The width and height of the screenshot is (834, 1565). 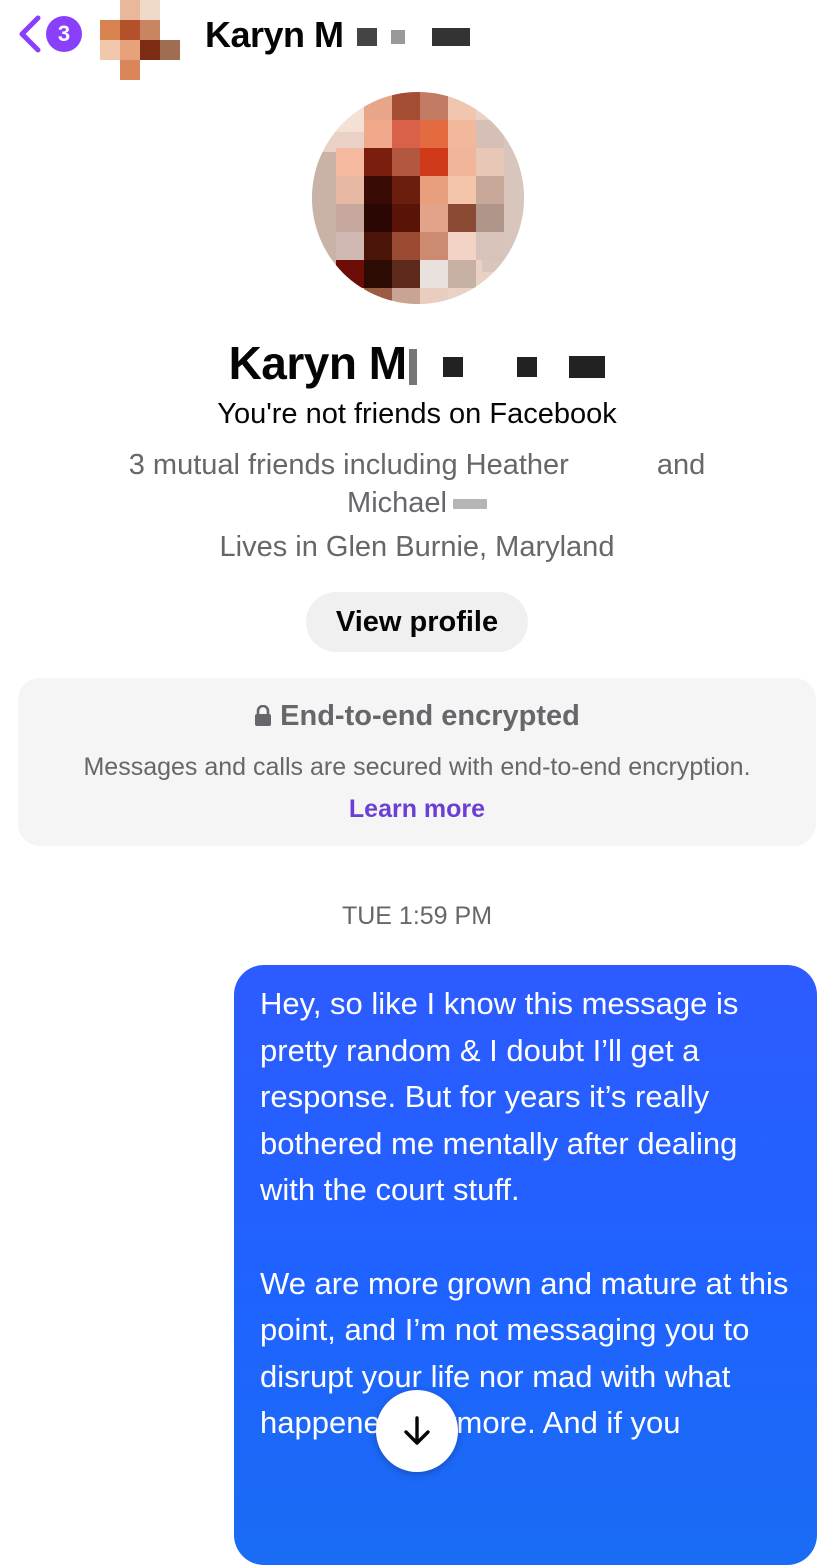 What do you see at coordinates (430, 716) in the screenshot?
I see `encryption-title-text: End-to-end encrypted` at bounding box center [430, 716].